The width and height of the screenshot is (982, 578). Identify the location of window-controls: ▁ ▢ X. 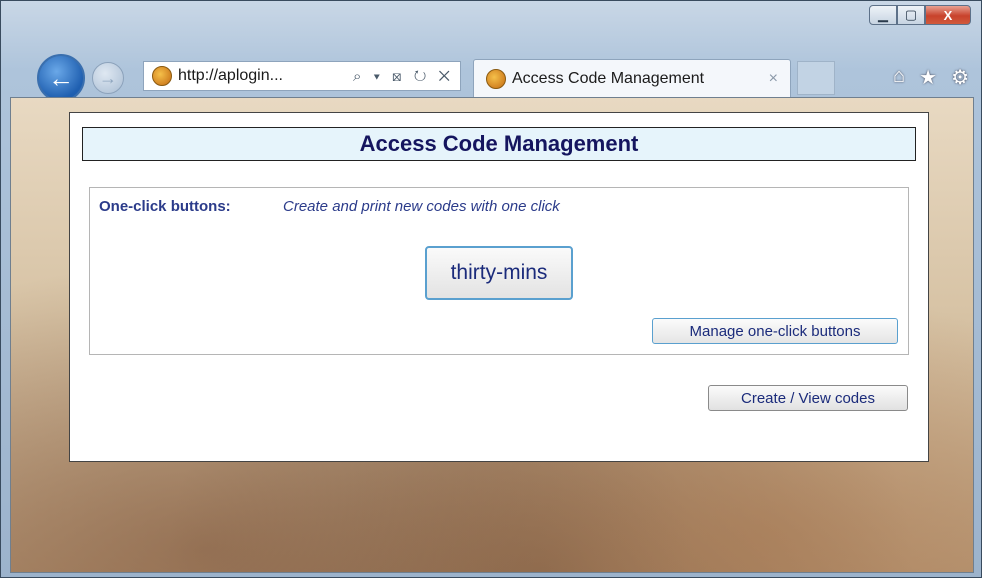
(920, 15).